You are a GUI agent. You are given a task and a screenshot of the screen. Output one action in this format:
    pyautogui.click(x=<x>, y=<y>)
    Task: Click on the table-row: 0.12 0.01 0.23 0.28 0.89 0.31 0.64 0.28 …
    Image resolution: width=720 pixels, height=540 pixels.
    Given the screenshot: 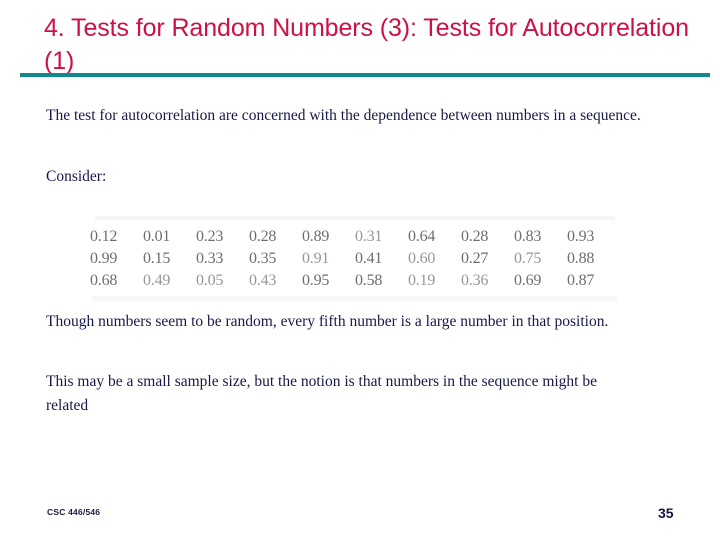 What is the action you would take?
    pyautogui.click(x=355, y=237)
    